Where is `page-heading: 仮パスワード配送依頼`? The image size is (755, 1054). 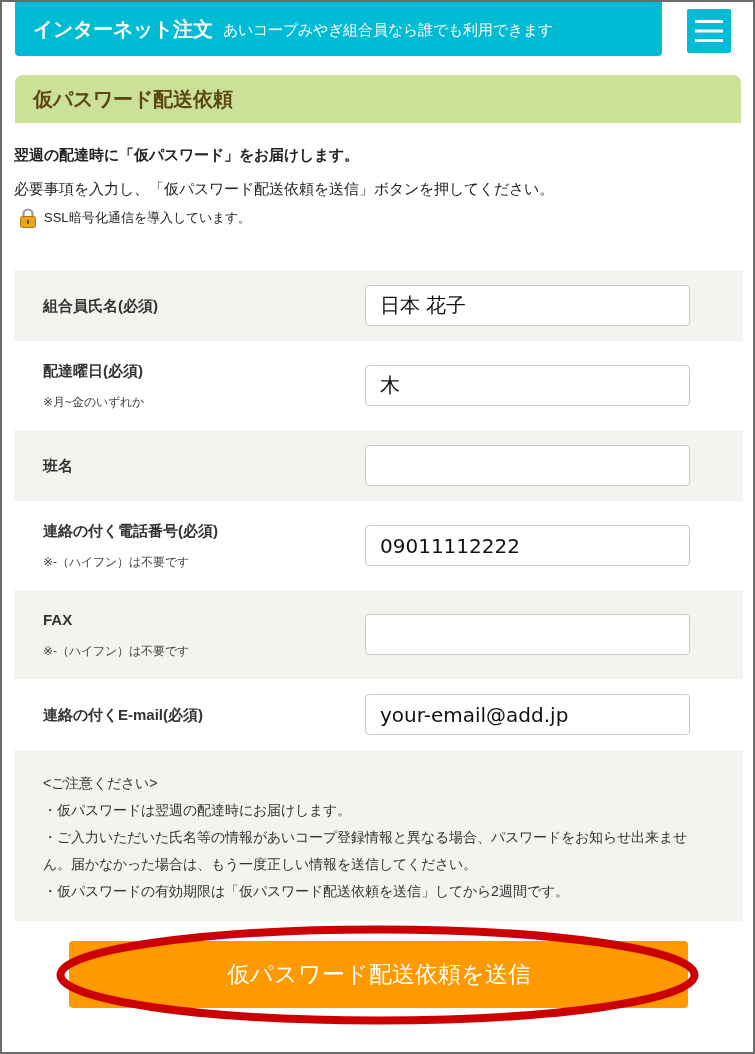
page-heading: 仮パスワード配送依頼 is located at coordinates (378, 99).